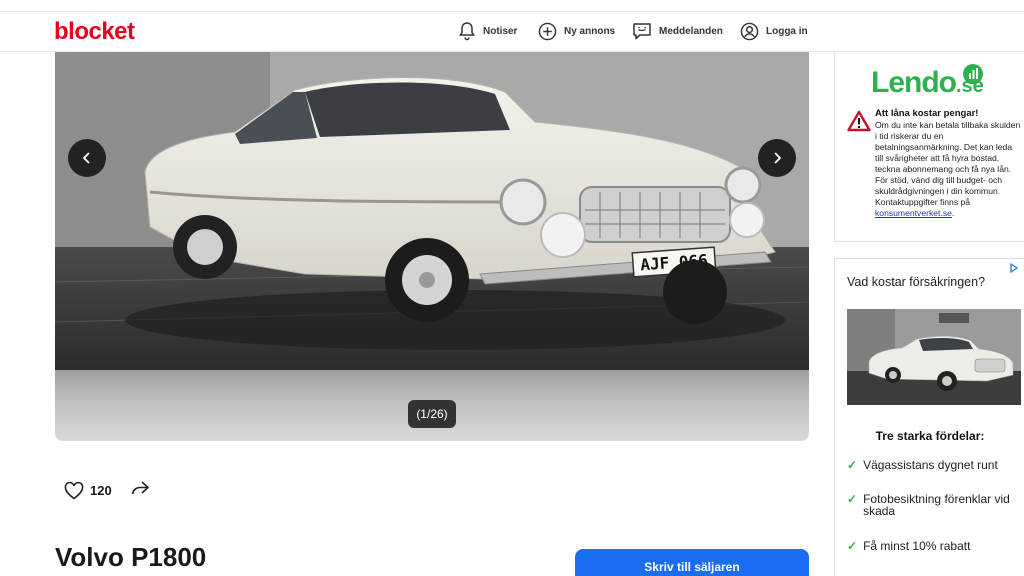 This screenshot has width=1024, height=576. I want to click on listing-actions: 120, so click(107, 490).